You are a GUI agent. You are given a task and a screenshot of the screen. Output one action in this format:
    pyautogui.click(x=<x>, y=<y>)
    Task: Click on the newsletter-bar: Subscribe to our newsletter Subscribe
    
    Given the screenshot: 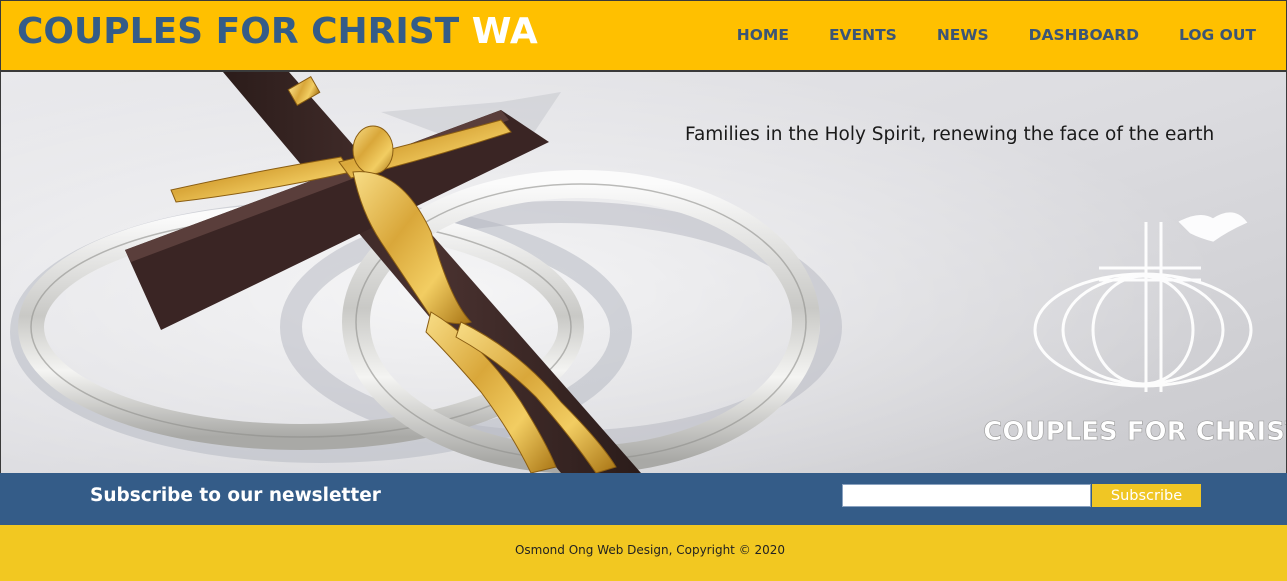 What is the action you would take?
    pyautogui.click(x=643, y=499)
    